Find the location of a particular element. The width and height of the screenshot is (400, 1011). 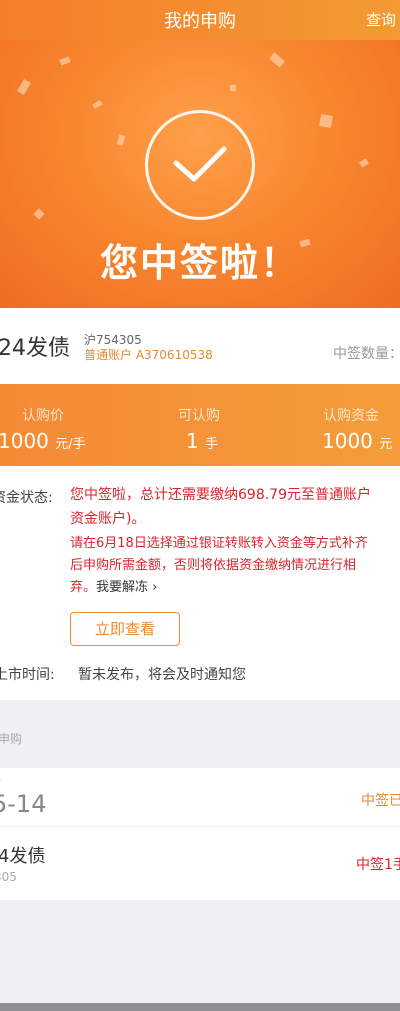

notice-line1: 请在6月18日选择通过银证转账转入资金等方式补齐 is located at coordinates (219, 543).